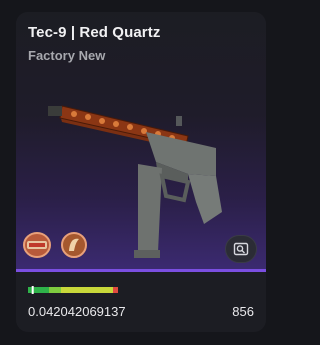 This screenshot has height=345, width=320. Describe the element at coordinates (73, 290) in the screenshot. I see `float-wear-bar` at that location.